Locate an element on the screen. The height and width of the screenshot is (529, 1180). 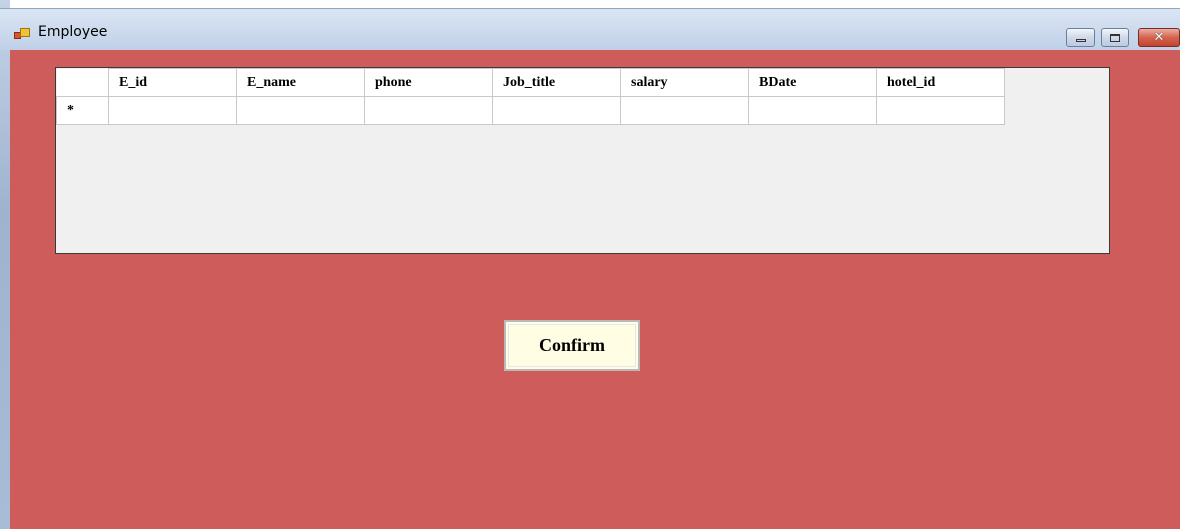
window-left-border is located at coordinates (5, 264).